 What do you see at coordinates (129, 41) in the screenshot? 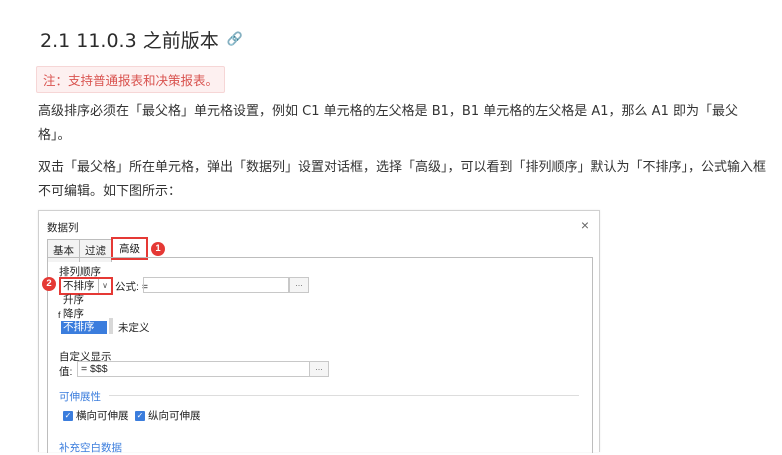
I see `section-title: 2.1 11.0.3 之前版本` at bounding box center [129, 41].